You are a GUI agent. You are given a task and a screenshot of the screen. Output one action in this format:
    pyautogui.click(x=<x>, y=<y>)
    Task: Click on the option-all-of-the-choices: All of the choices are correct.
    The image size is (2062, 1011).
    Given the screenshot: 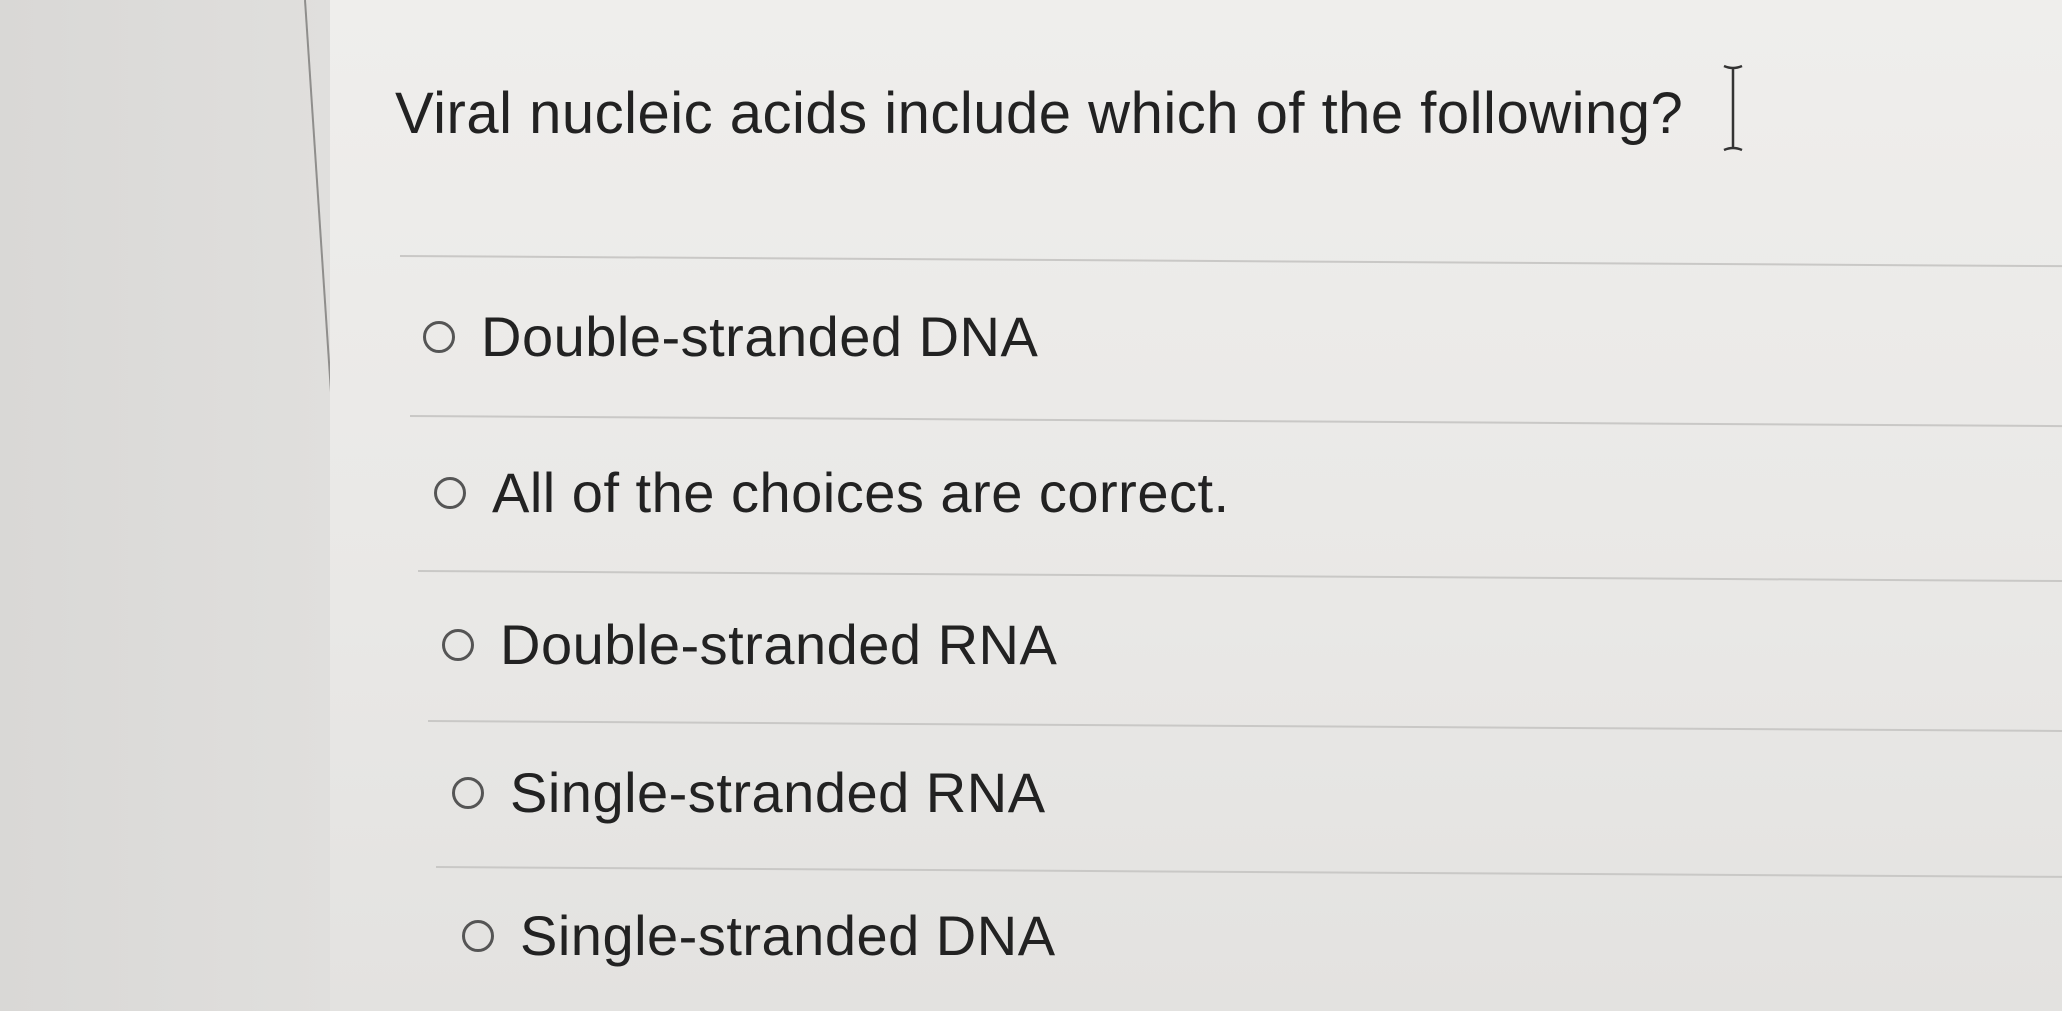 What is the action you would take?
    pyautogui.click(x=832, y=492)
    